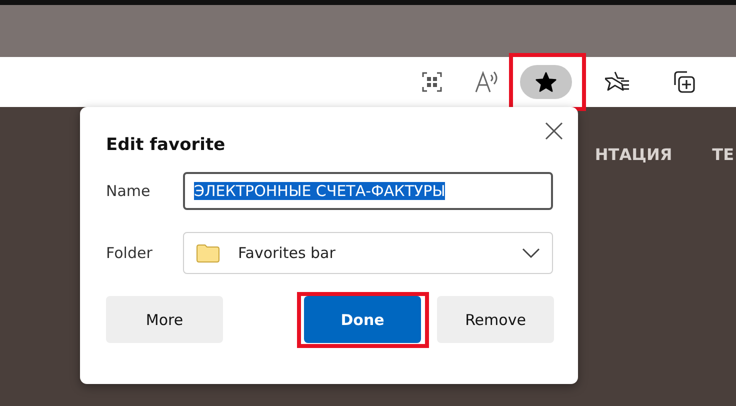 The height and width of the screenshot is (406, 736). Describe the element at coordinates (164, 319) in the screenshot. I see `more-button: More` at that location.